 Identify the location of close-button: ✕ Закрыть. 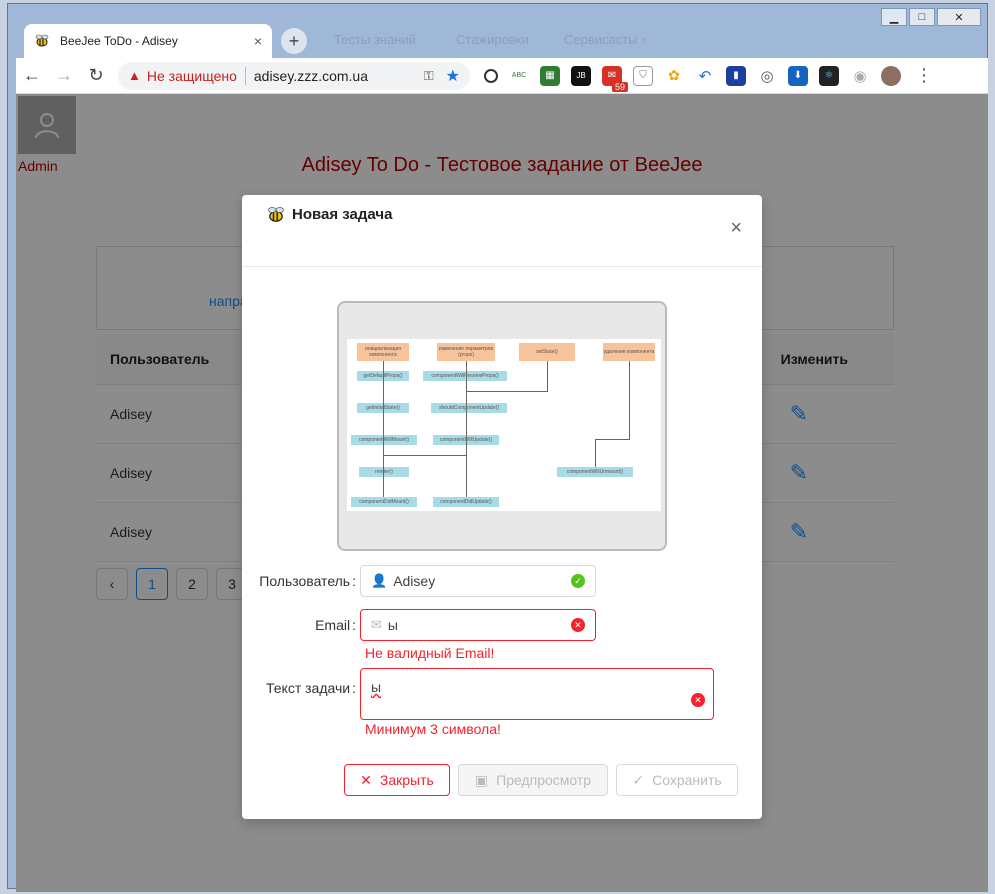
(397, 780).